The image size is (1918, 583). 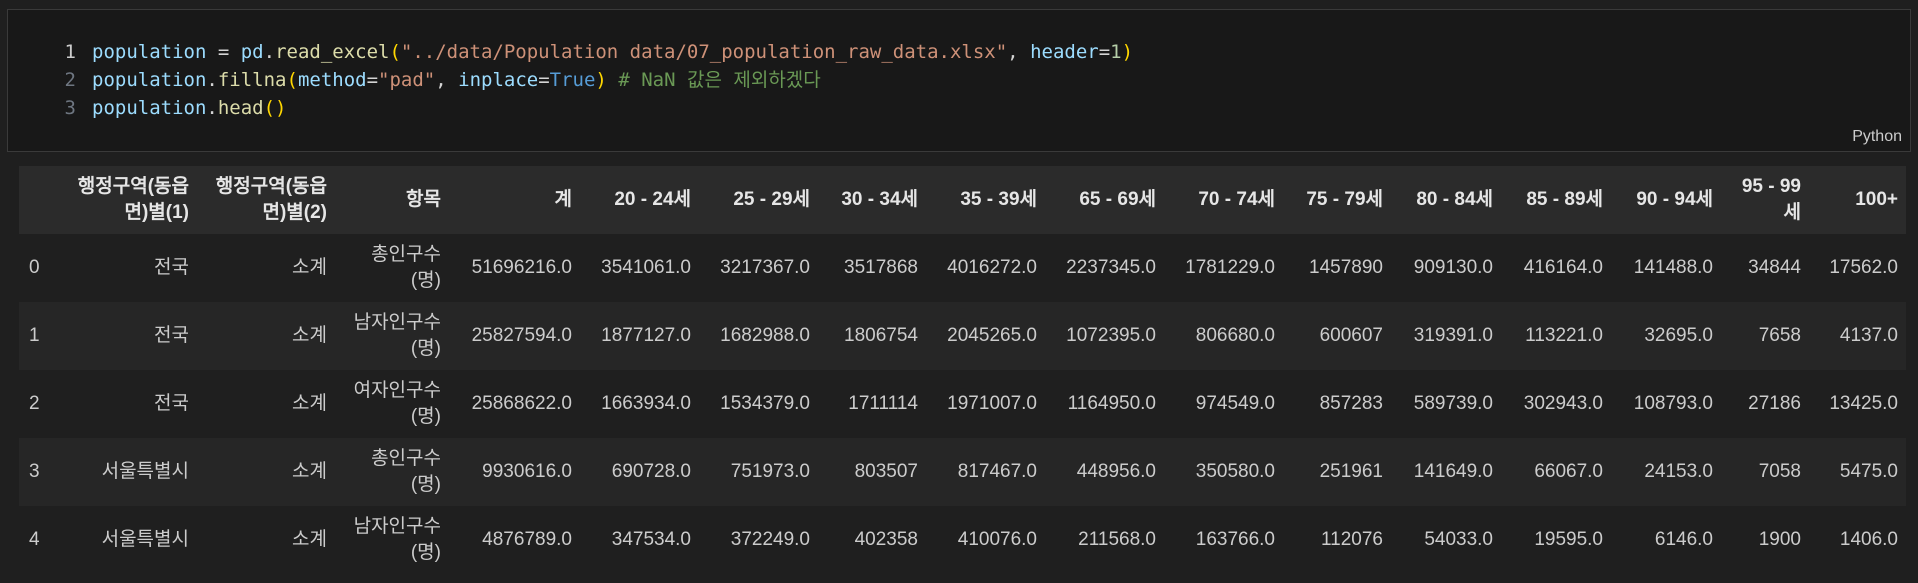 What do you see at coordinates (37, 200) in the screenshot?
I see `column-header` at bounding box center [37, 200].